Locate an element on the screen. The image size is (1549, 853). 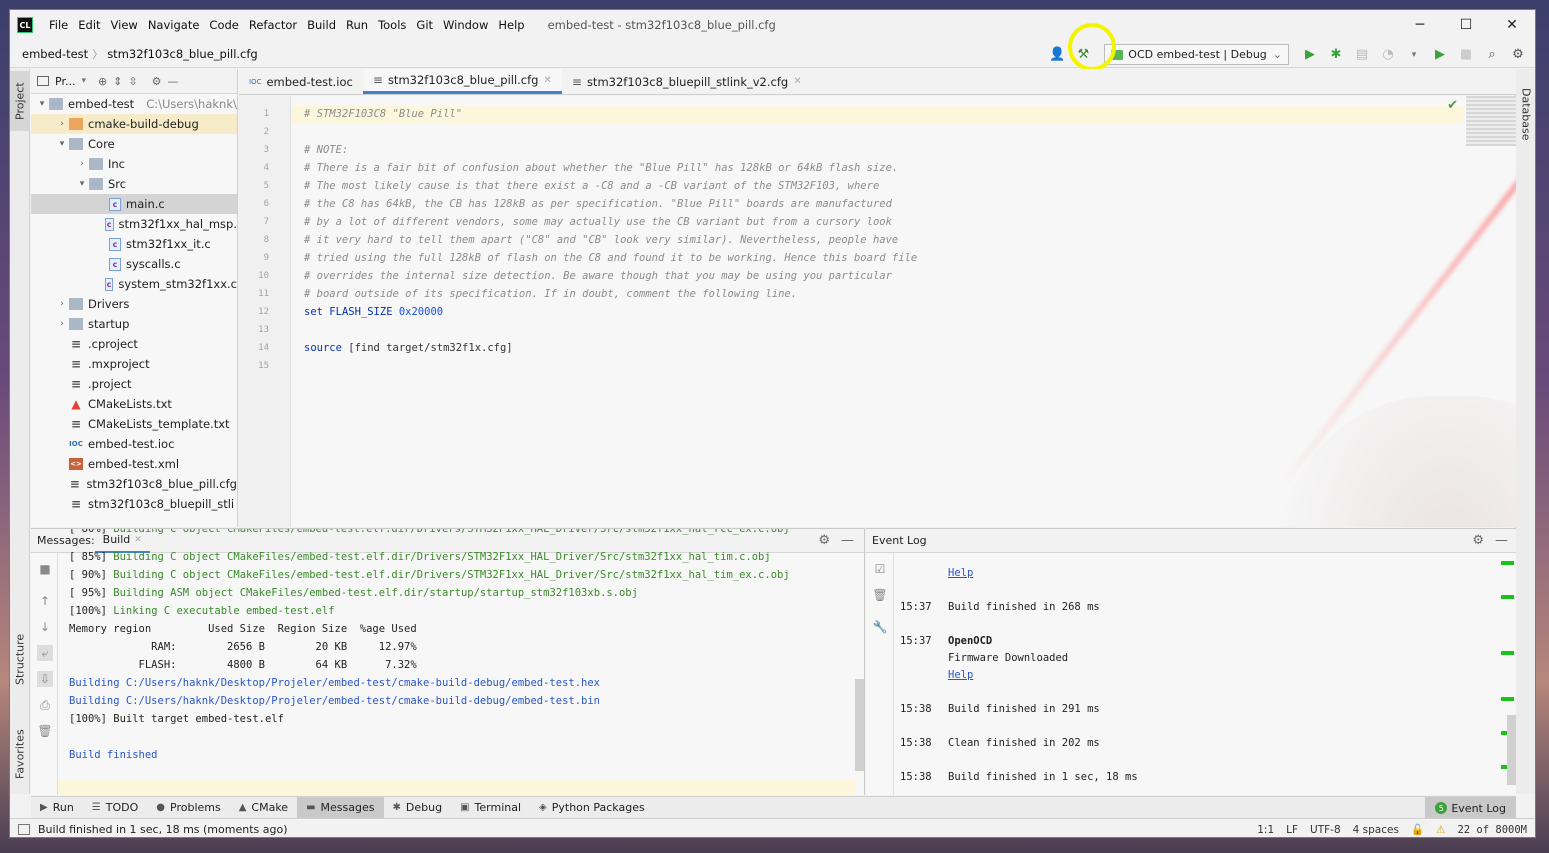
menu-navigate: Navigate is located at coordinates (174, 25).